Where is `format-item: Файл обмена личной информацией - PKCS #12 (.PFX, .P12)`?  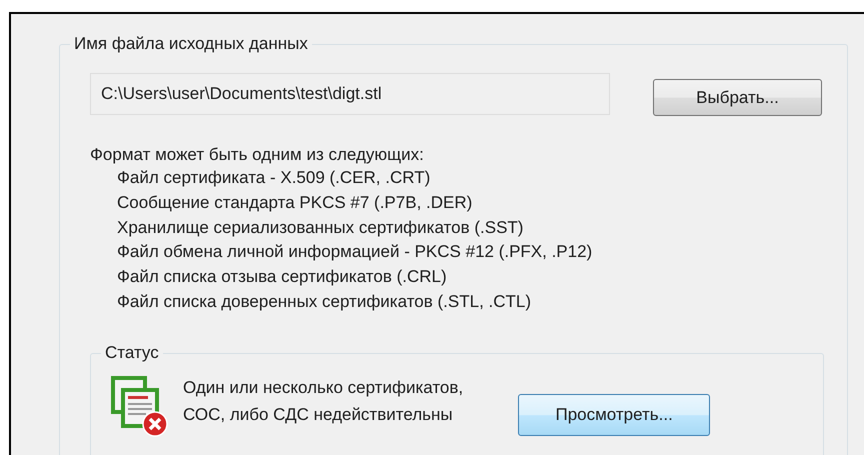 format-item: Файл обмена личной информацией - PKCS #12 (.PFX, .P12) is located at coordinates (355, 252).